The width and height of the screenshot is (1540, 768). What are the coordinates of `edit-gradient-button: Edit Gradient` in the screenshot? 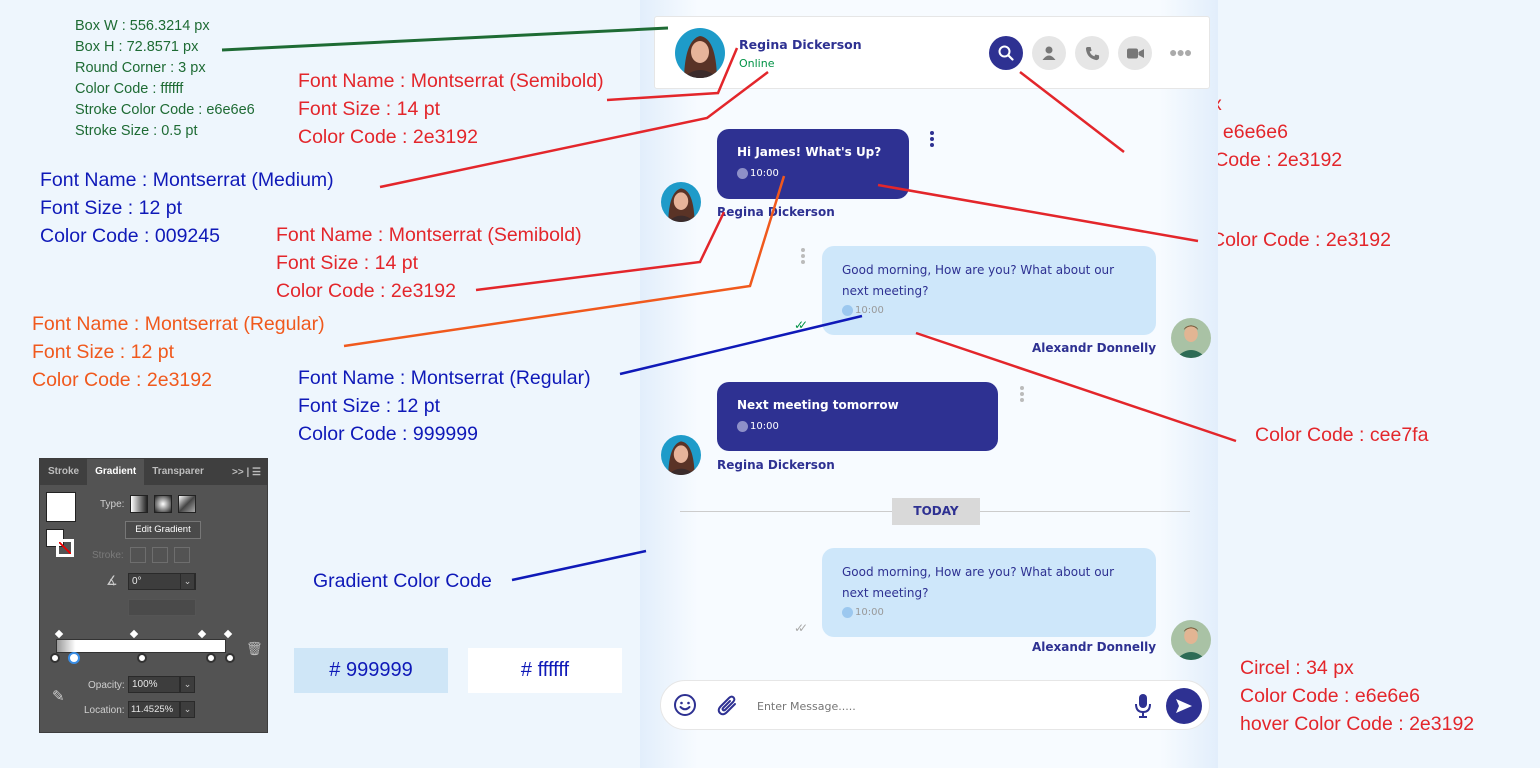 It's located at (163, 530).